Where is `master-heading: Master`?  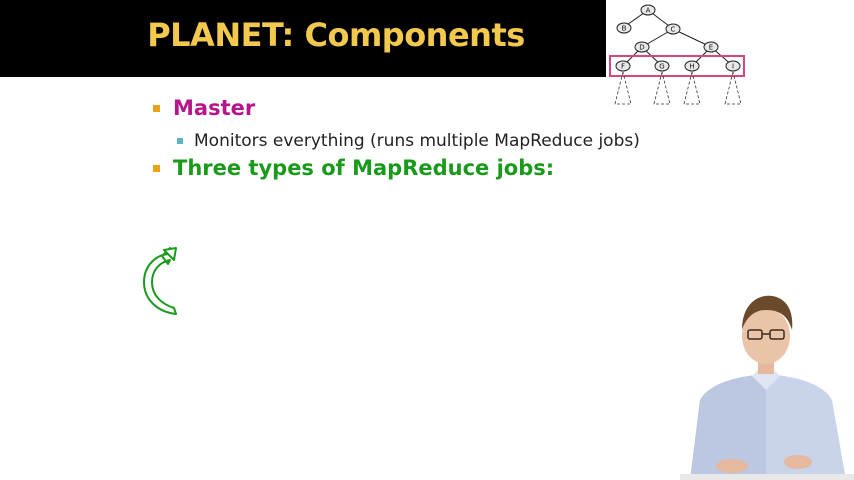 master-heading: Master is located at coordinates (214, 108).